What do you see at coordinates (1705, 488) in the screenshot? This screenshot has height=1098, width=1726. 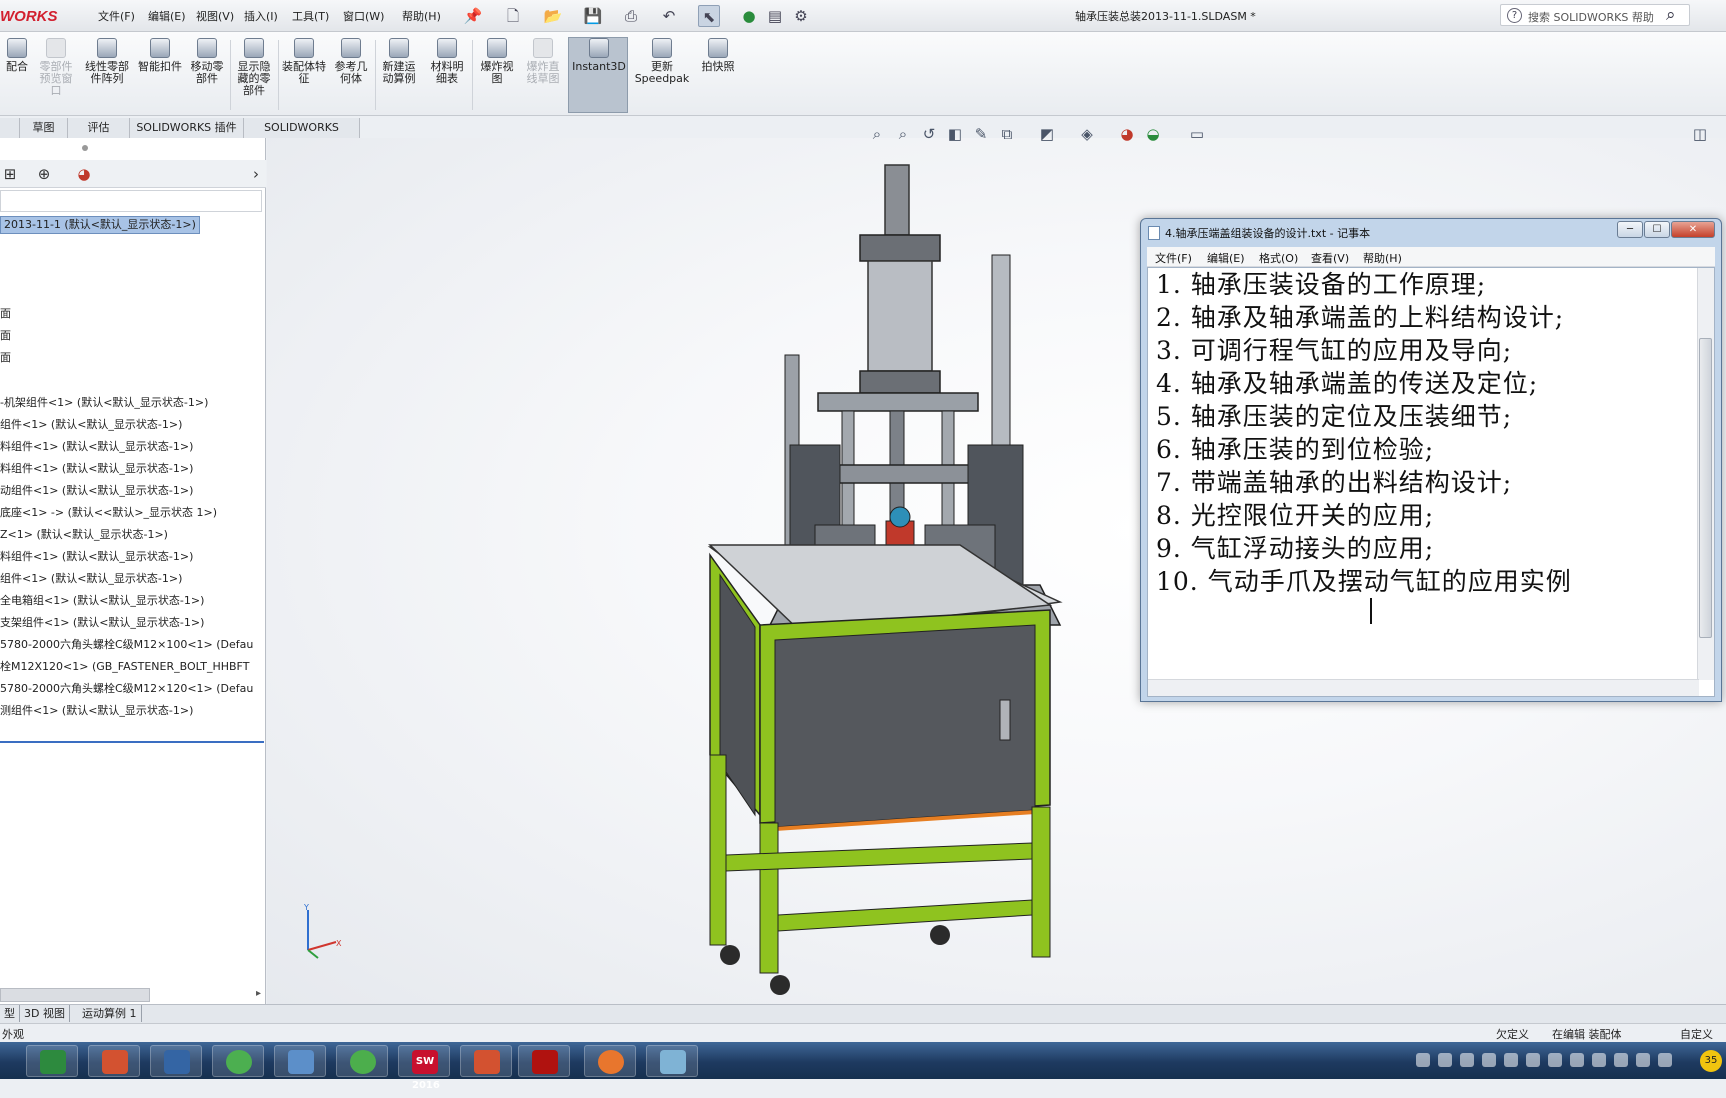 I see `scroll-thumb` at bounding box center [1705, 488].